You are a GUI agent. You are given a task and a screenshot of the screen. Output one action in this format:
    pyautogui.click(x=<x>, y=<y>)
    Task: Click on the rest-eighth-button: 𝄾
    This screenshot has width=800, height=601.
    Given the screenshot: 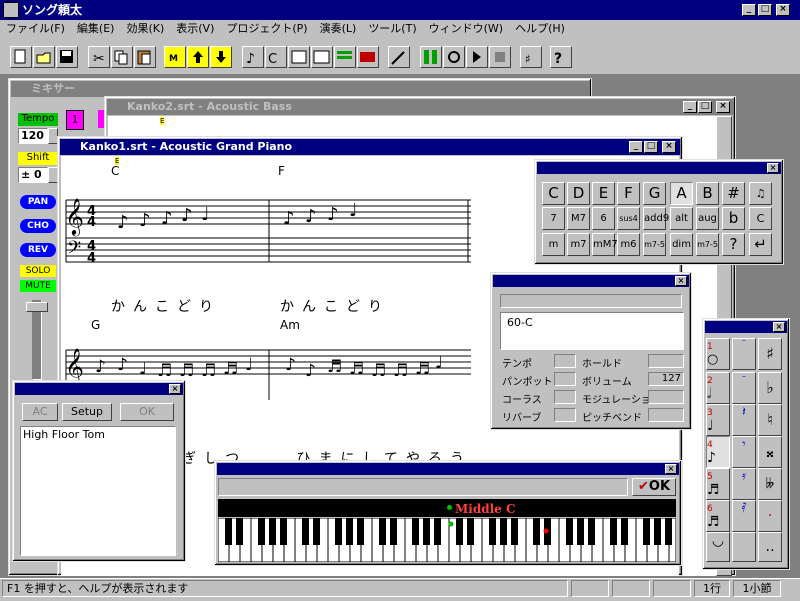 What is the action you would take?
    pyautogui.click(x=744, y=452)
    